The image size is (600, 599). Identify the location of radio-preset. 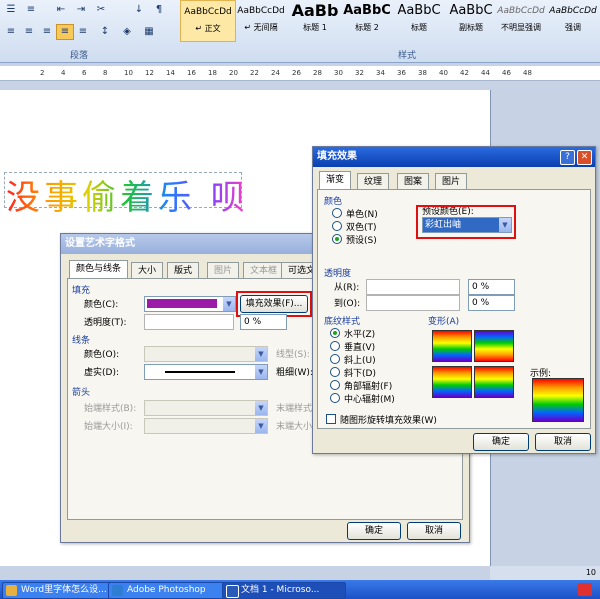
(337, 239).